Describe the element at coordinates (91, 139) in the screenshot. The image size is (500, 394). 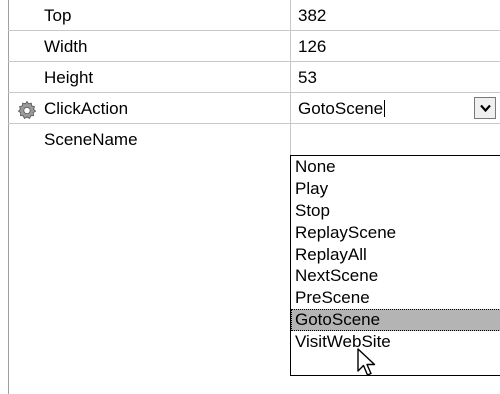
I see `property-name: SceneName` at that location.